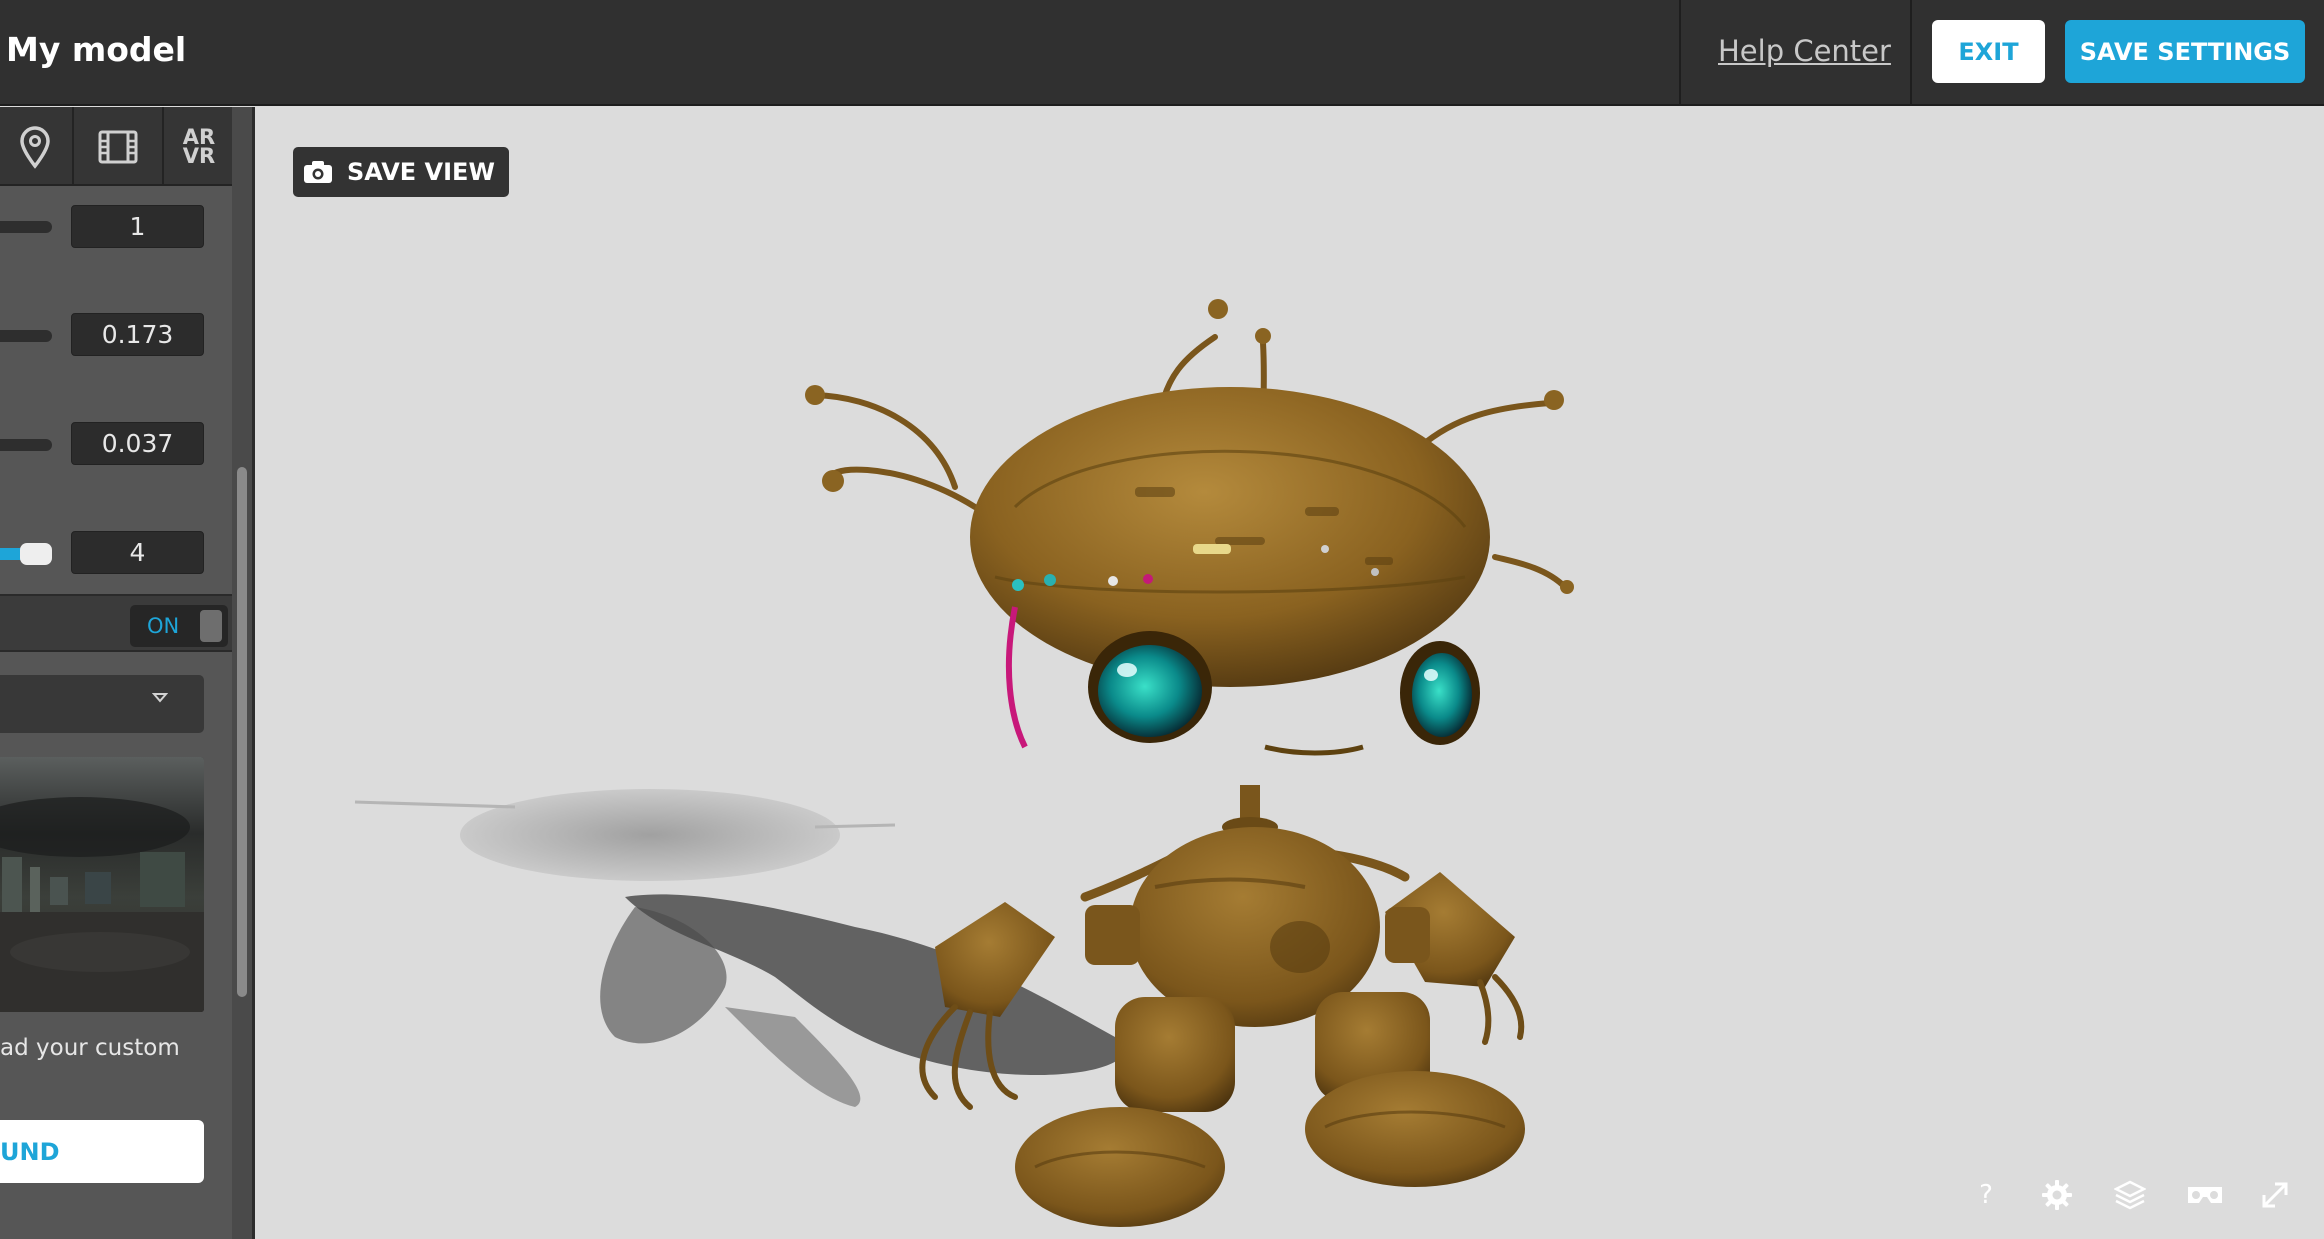 The height and width of the screenshot is (1239, 2324). I want to click on help-icon: ?, so click(1986, 1195).